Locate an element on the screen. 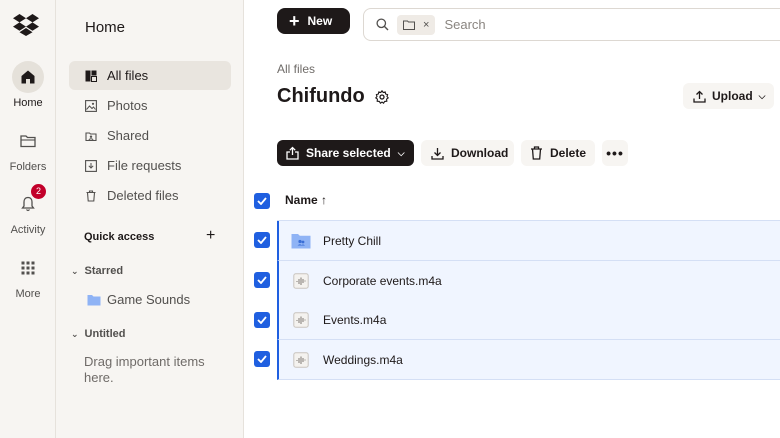 Image resolution: width=780 pixels, height=438 pixels. notification-badge: 2 is located at coordinates (38, 191).